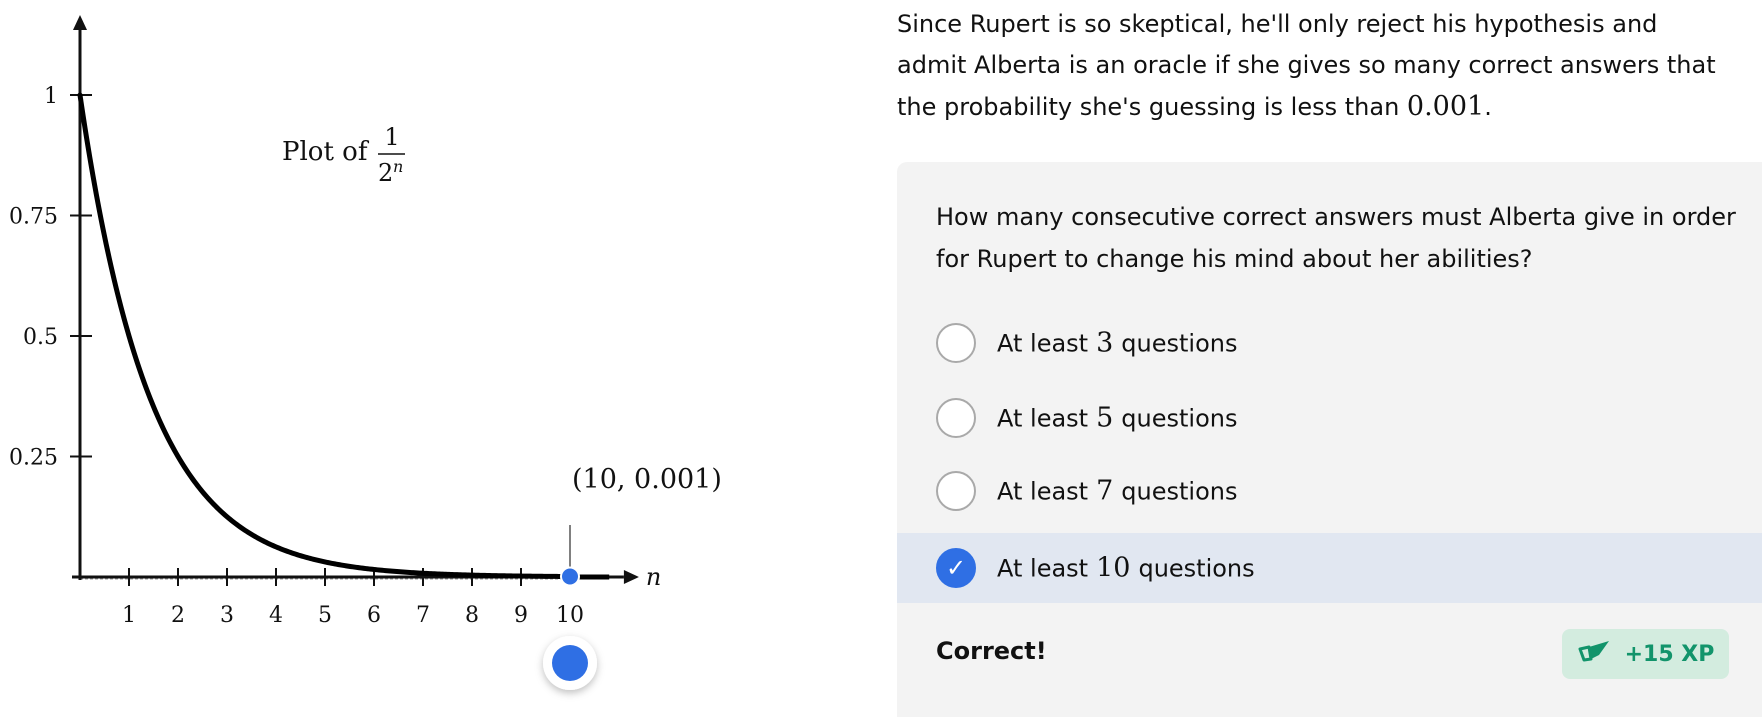 This screenshot has width=1762, height=717. I want to click on y-tick-label: 0.25, so click(33, 458).